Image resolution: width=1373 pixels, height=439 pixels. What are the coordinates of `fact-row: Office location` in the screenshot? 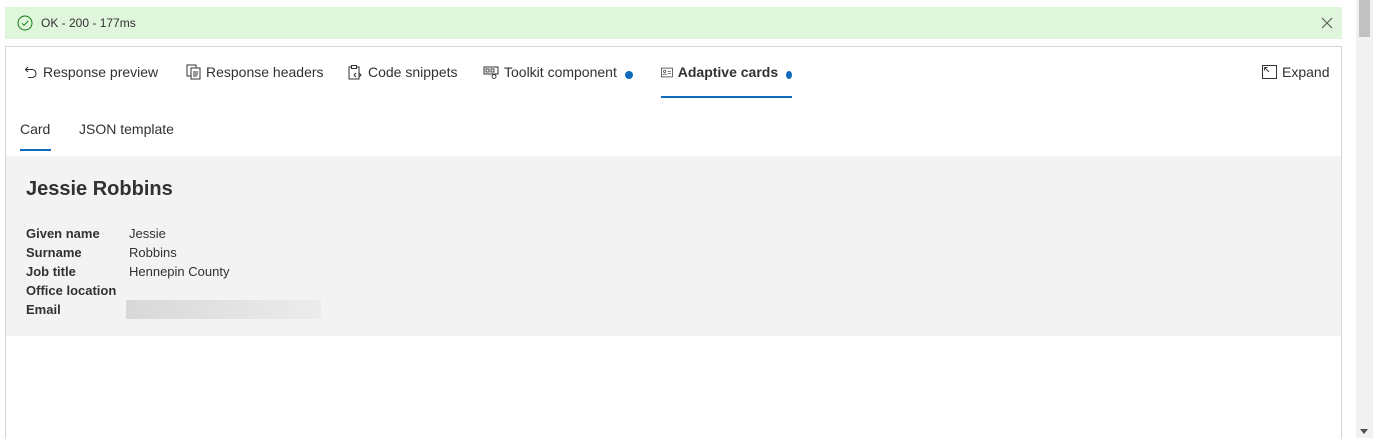 It's located at (173, 290).